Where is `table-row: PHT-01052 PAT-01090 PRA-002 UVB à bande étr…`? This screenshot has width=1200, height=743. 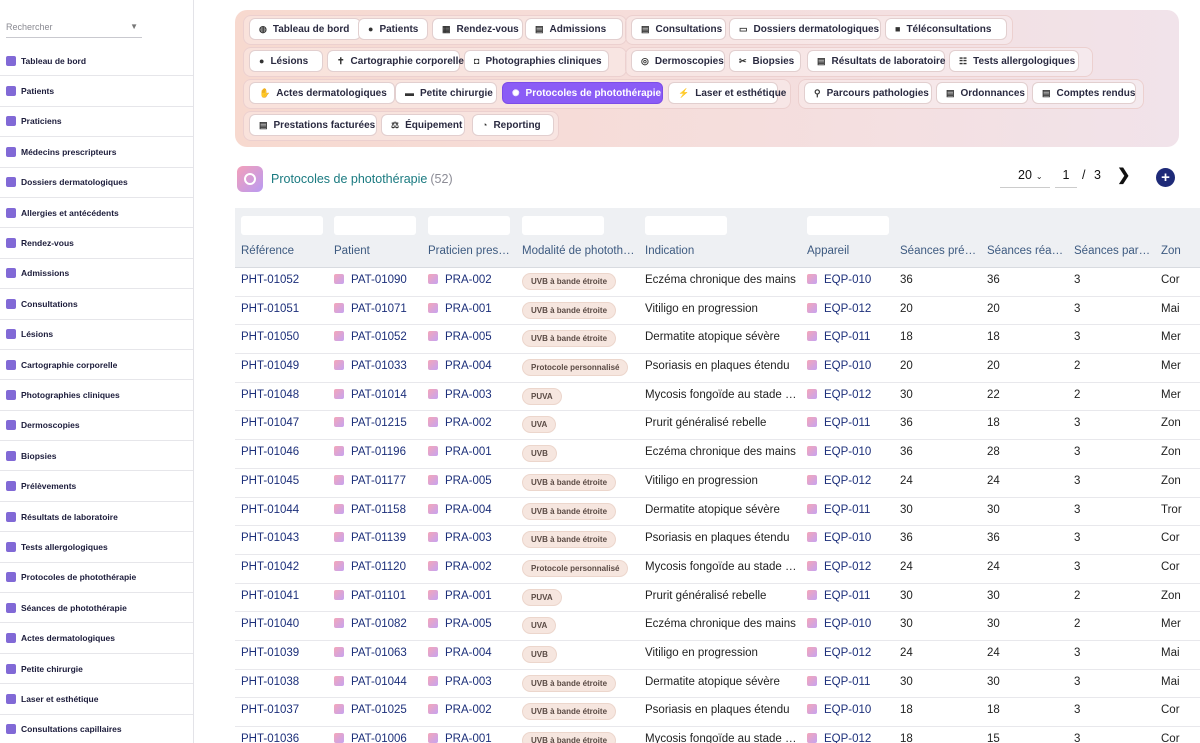
table-row: PHT-01052 PAT-01090 PRA-002 UVB à bande étr… is located at coordinates (717, 282).